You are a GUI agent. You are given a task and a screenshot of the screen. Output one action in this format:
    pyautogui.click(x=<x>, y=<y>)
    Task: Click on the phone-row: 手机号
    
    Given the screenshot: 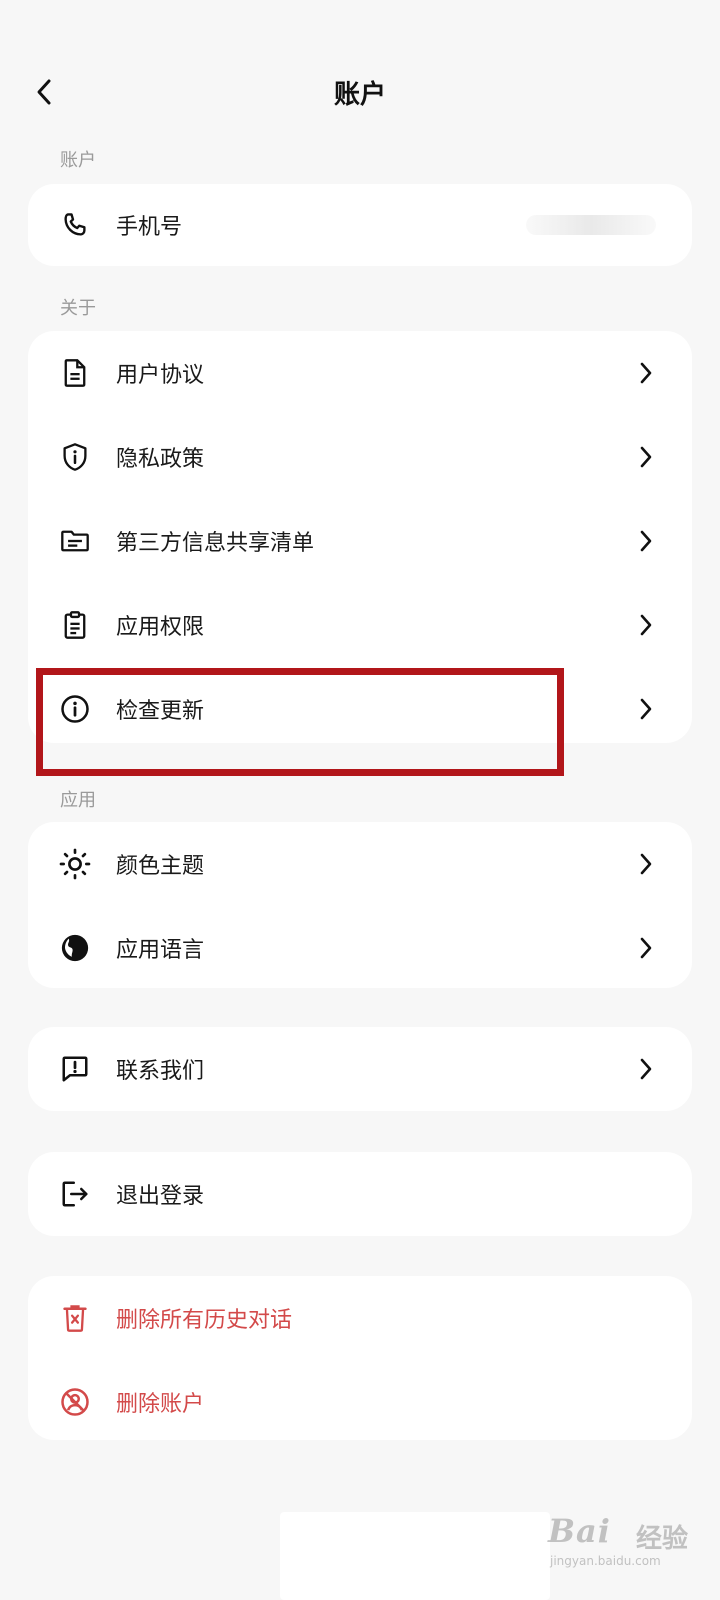 What is the action you would take?
    pyautogui.click(x=360, y=225)
    